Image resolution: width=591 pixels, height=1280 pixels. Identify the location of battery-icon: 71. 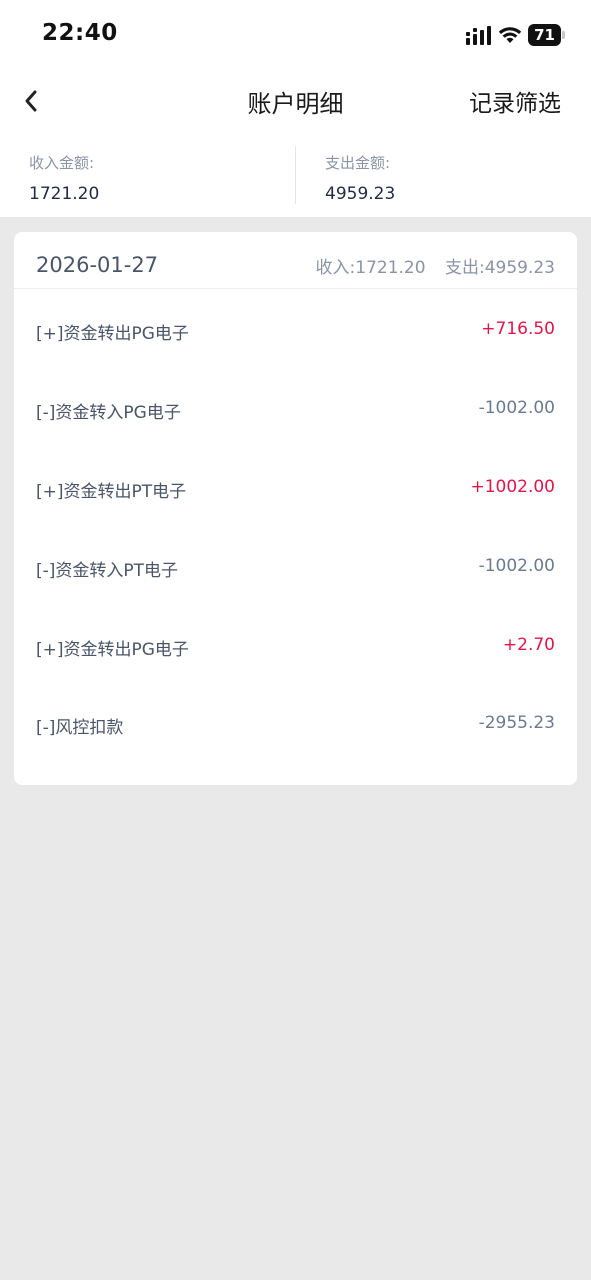
(547, 35).